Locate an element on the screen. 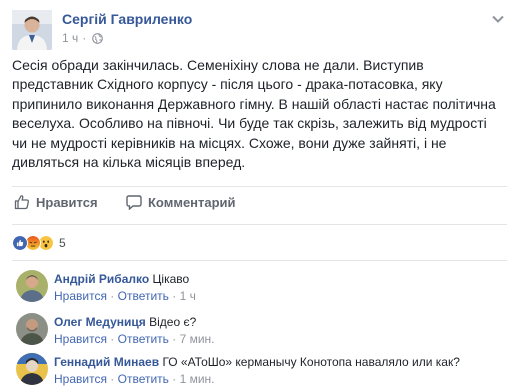 The image size is (519, 391). globe-icon is located at coordinates (98, 38).